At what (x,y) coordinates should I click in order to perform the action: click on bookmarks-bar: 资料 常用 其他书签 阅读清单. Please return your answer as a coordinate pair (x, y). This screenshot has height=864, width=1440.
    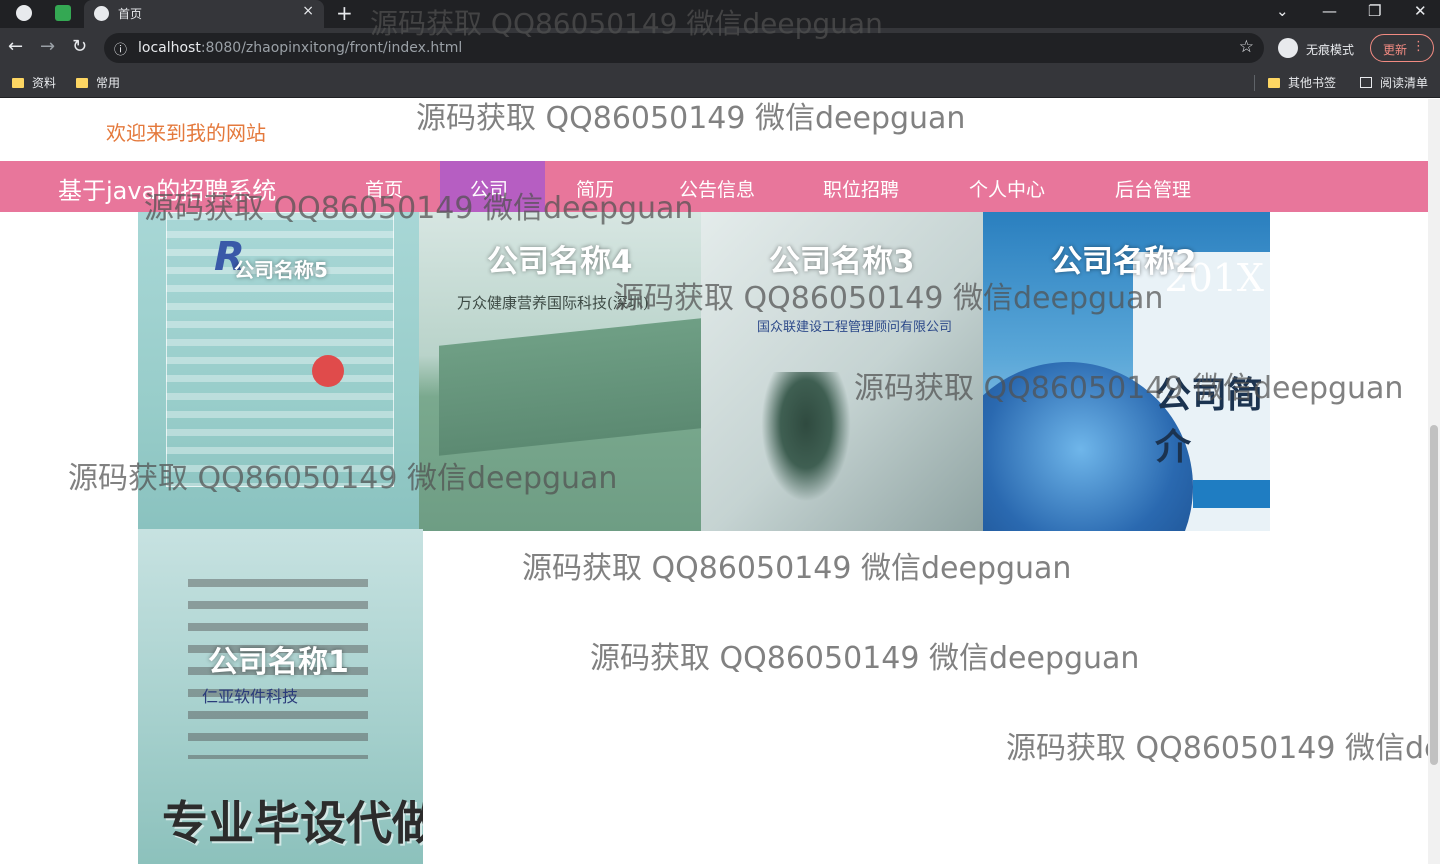
    Looking at the image, I should click on (720, 83).